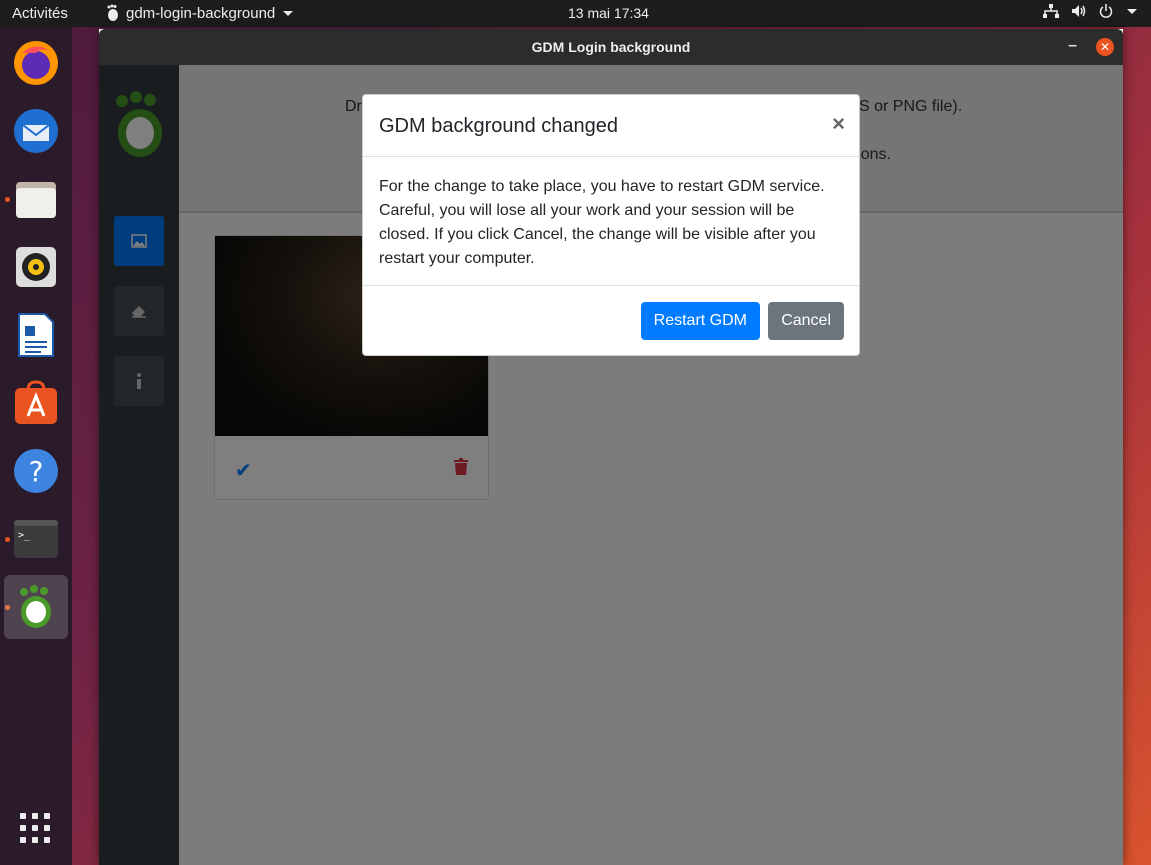 The image size is (1151, 865). I want to click on app-menu-label: gdm-login-background, so click(201, 13).